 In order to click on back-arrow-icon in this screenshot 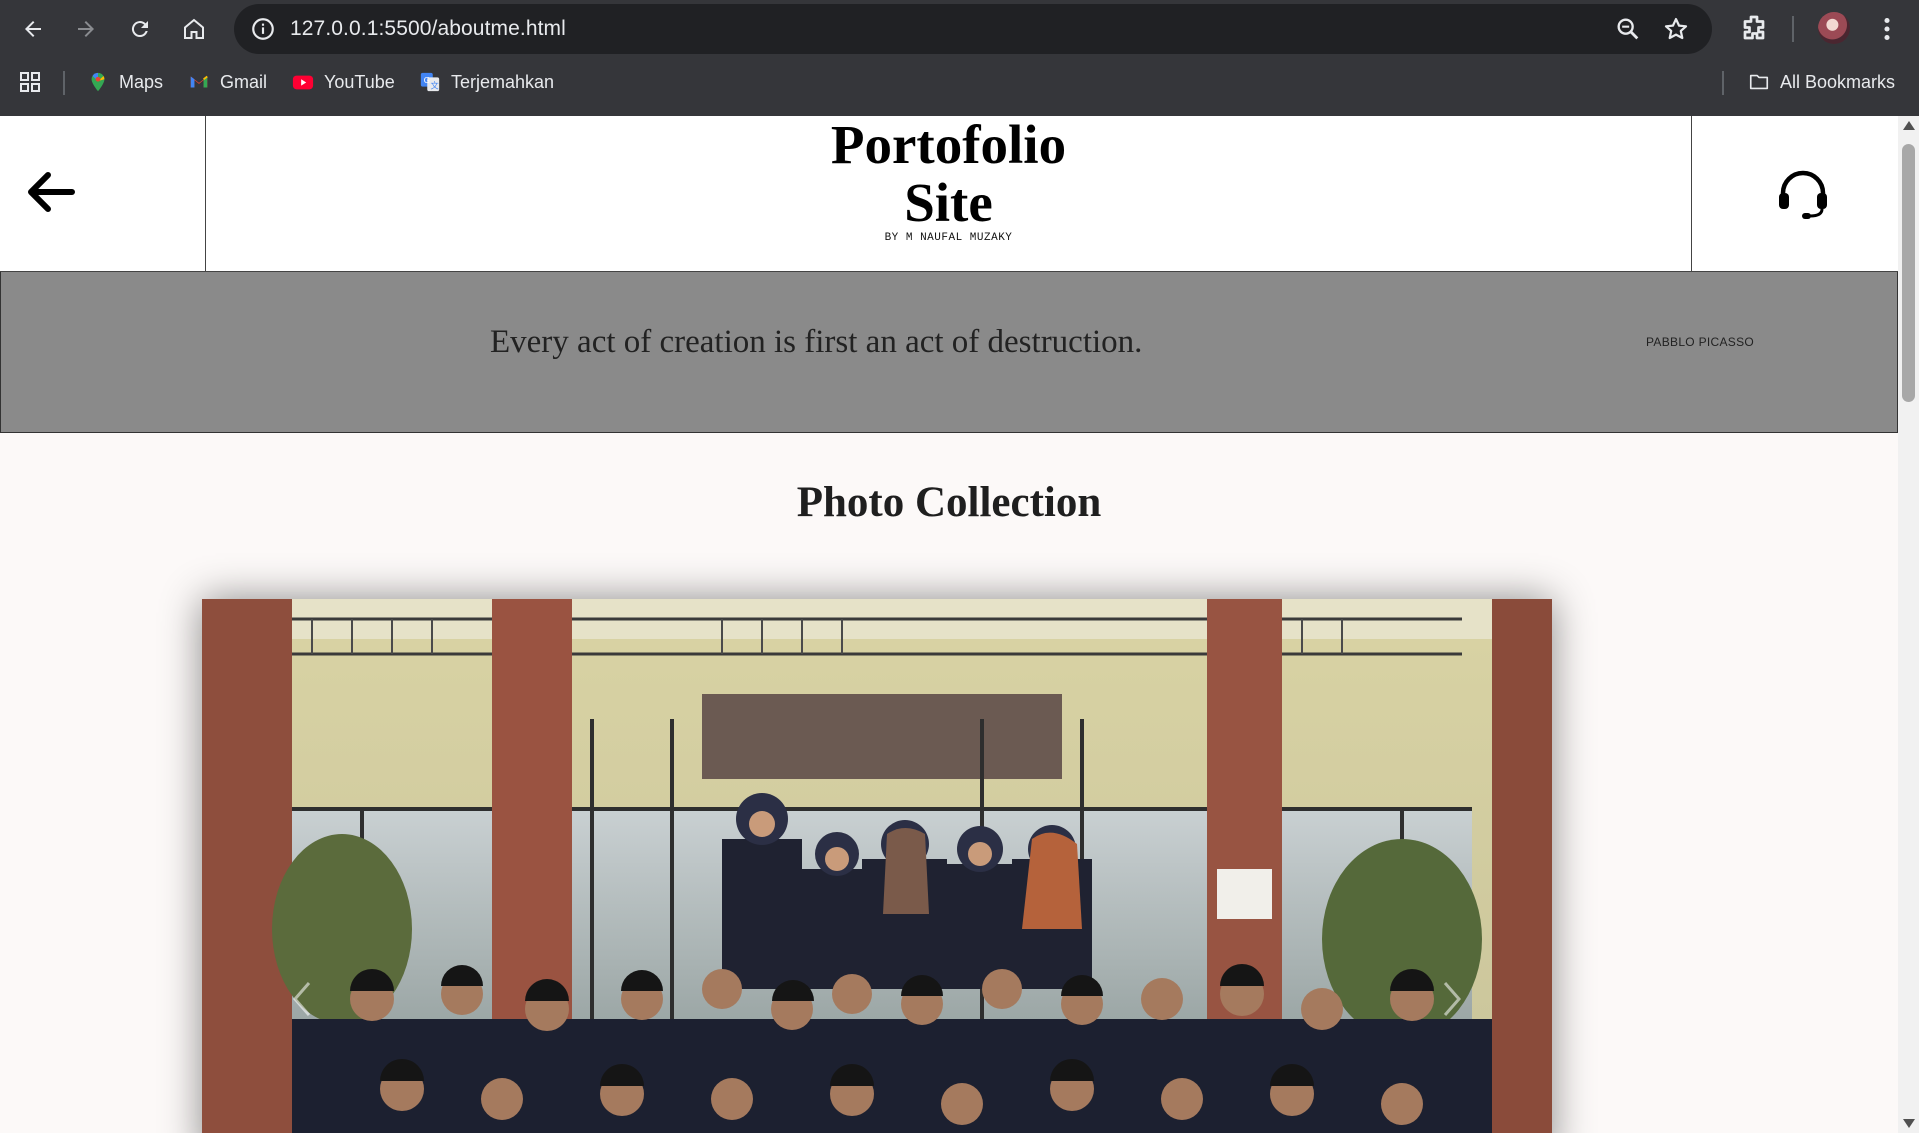, I will do `click(50, 192)`.